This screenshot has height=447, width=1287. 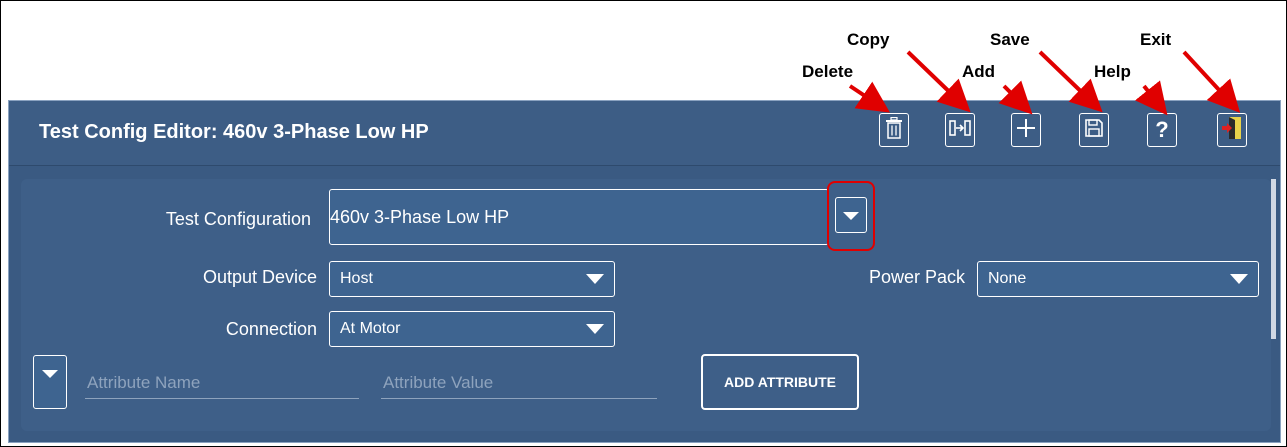 What do you see at coordinates (143, 383) in the screenshot?
I see `attribute-name-input: Attribute Name` at bounding box center [143, 383].